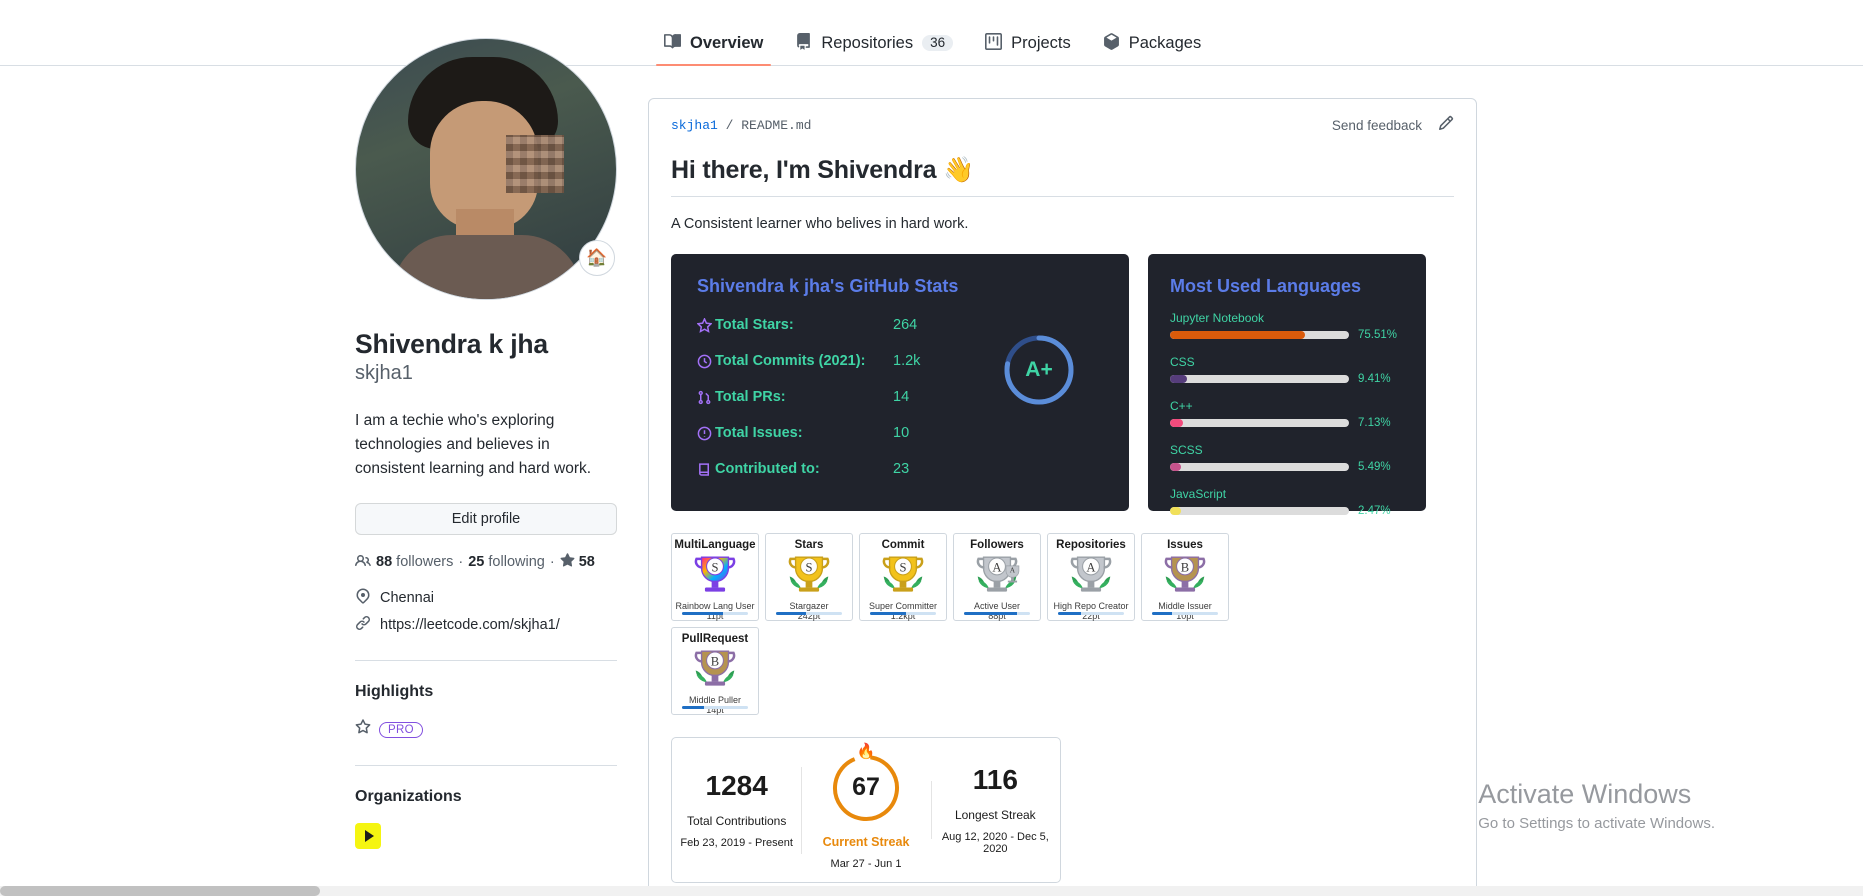 This screenshot has height=896, width=1863. What do you see at coordinates (1028, 49) in the screenshot?
I see `tab-projects: Projects` at bounding box center [1028, 49].